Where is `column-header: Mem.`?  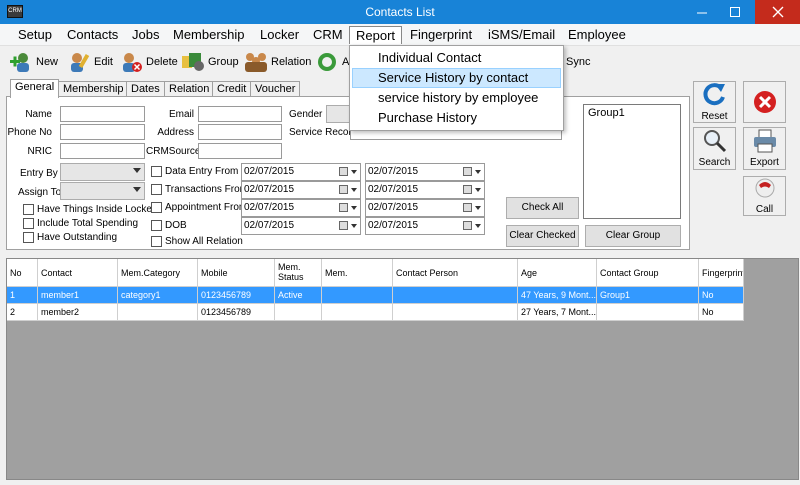 column-header: Mem. is located at coordinates (357, 273).